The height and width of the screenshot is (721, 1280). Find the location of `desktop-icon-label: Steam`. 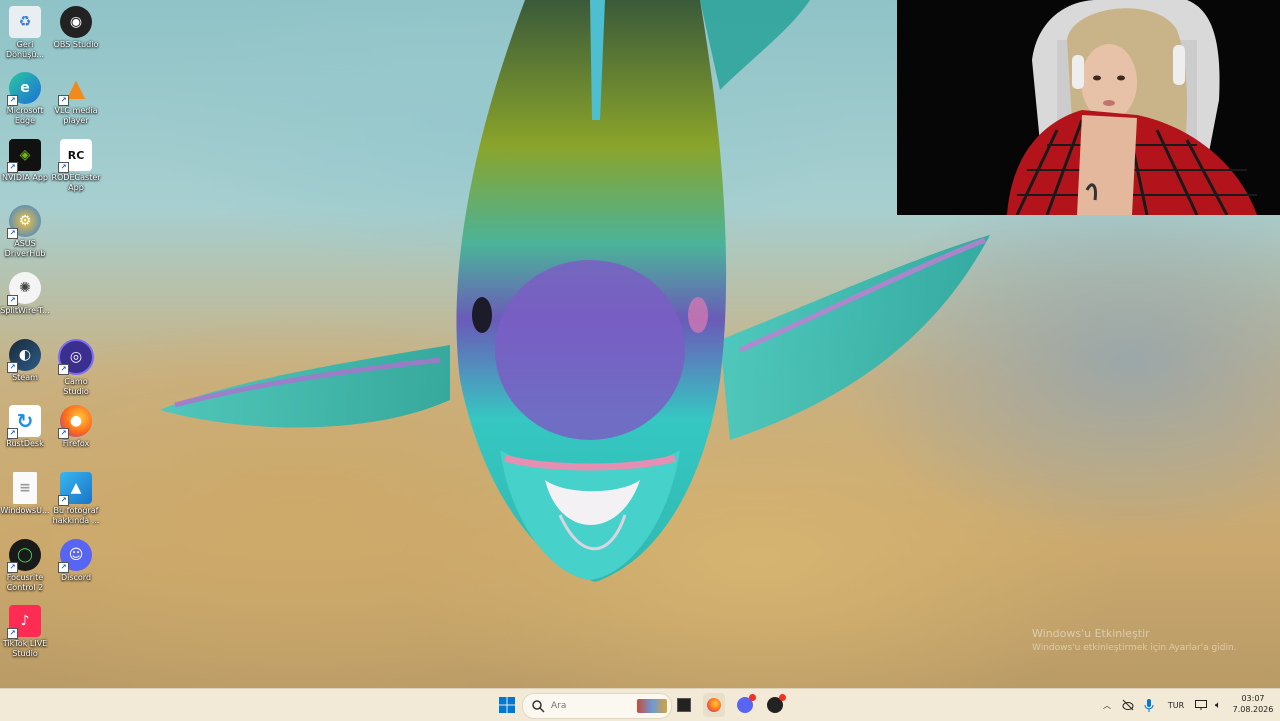

desktop-icon-label: Steam is located at coordinates (25, 377).